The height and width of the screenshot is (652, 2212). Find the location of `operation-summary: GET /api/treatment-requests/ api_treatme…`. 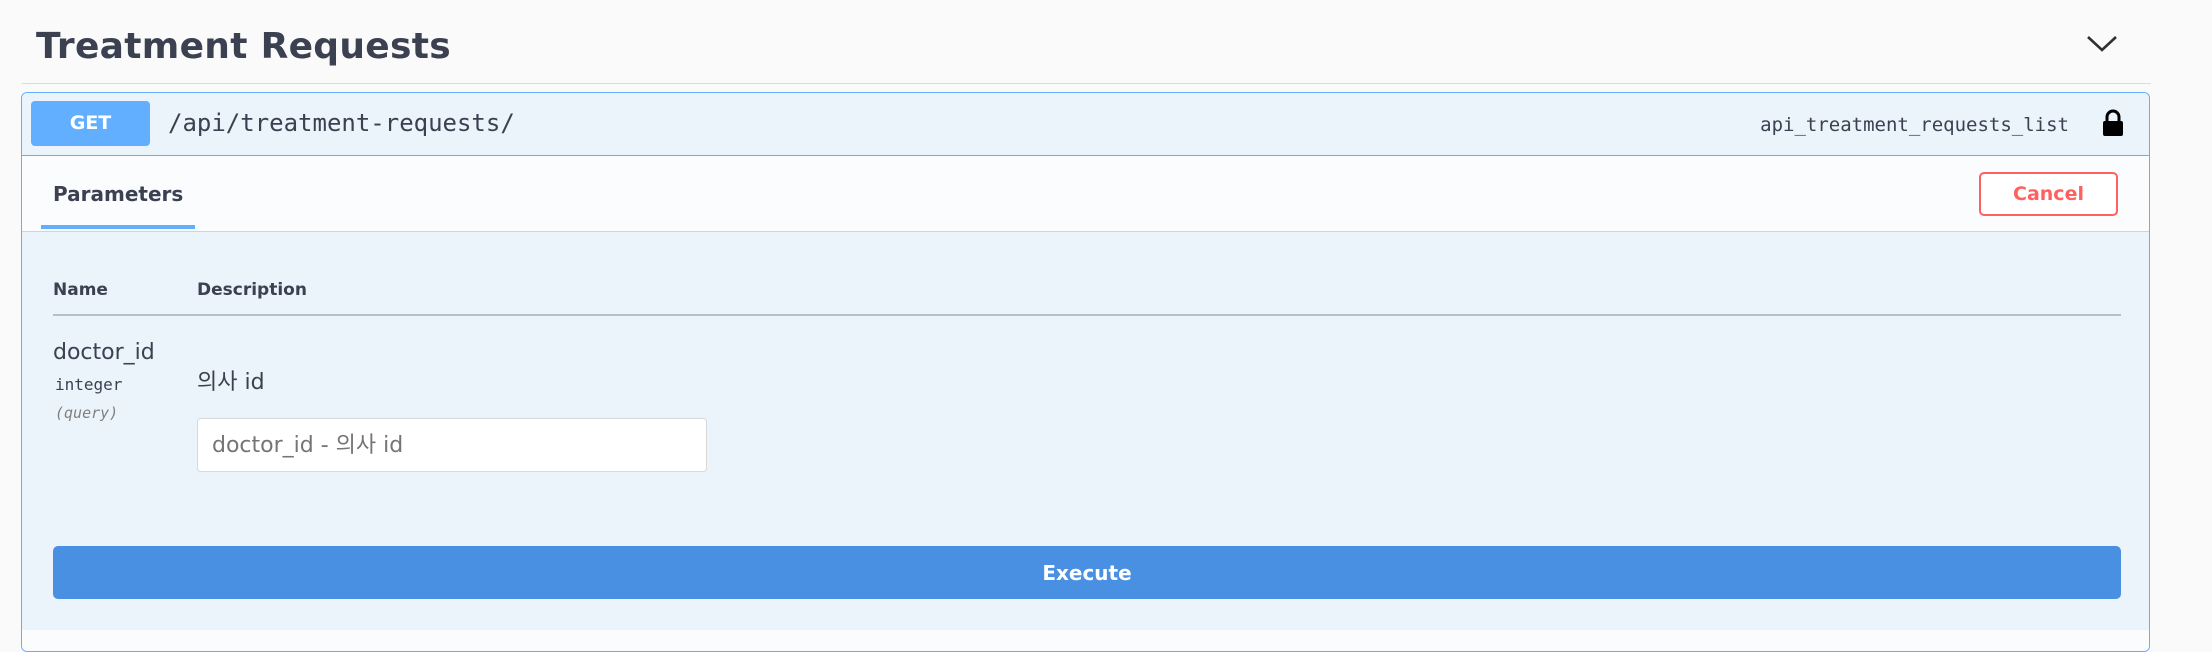

operation-summary: GET /api/treatment-requests/ api_treatme… is located at coordinates (1085, 124).